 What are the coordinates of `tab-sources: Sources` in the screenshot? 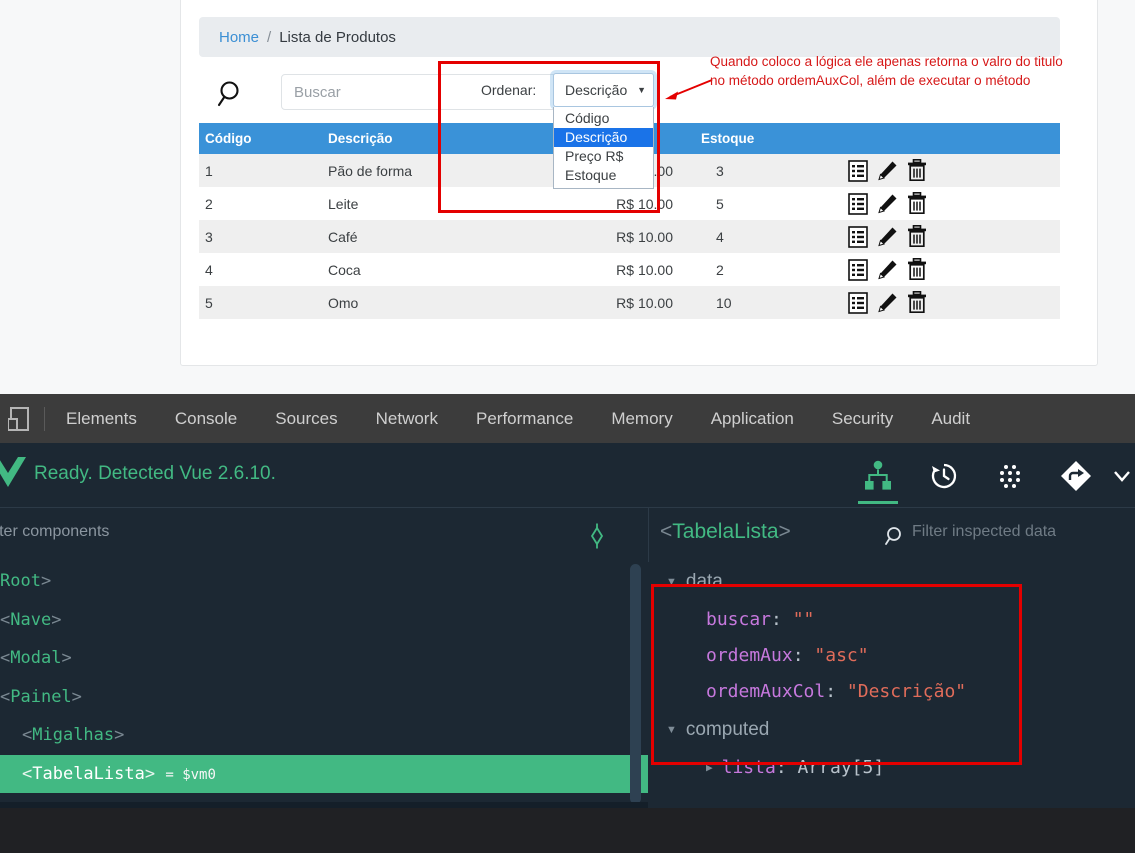 It's located at (306, 418).